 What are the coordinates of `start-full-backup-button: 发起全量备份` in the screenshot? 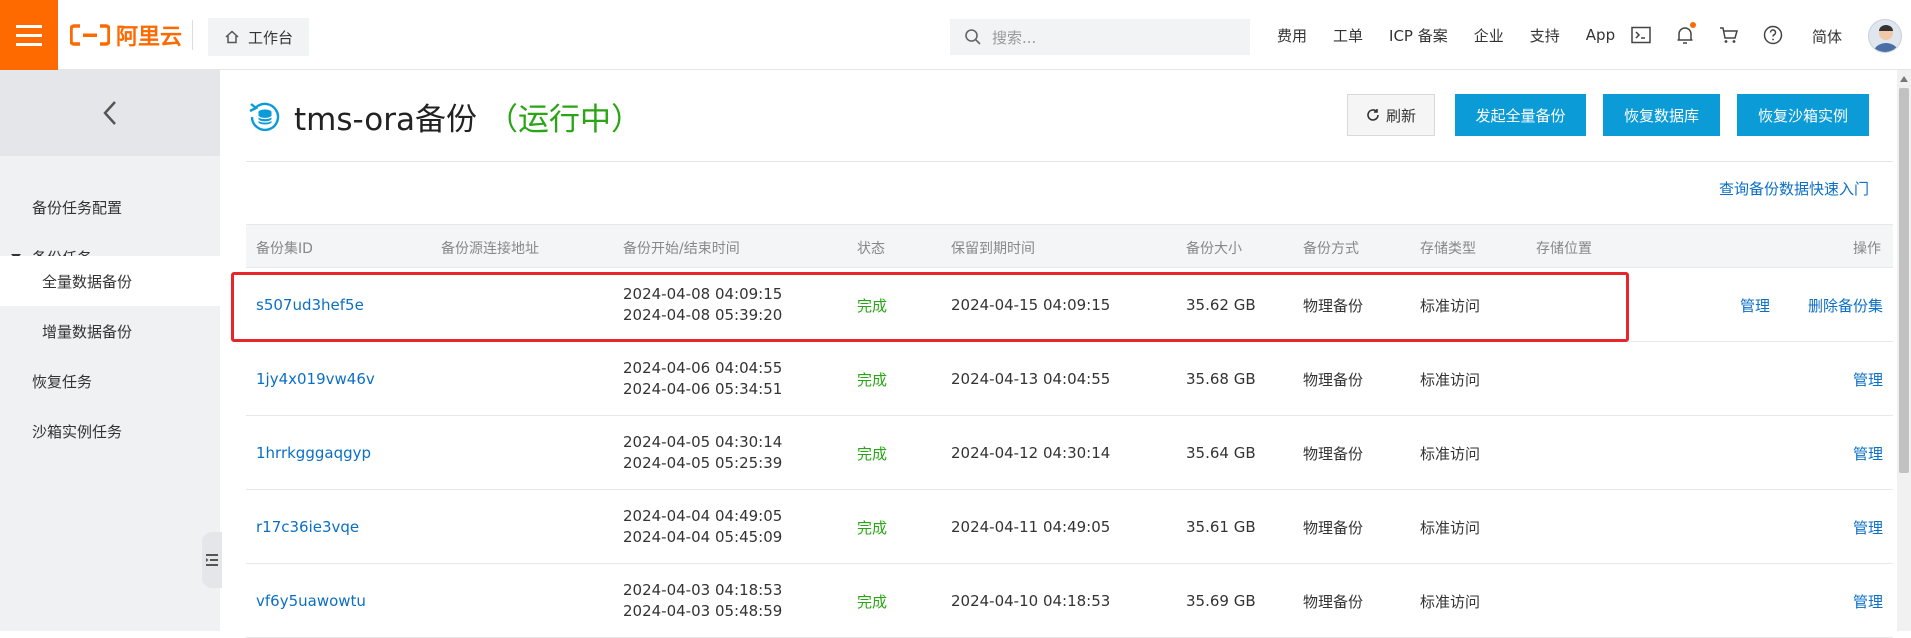 It's located at (1520, 115).